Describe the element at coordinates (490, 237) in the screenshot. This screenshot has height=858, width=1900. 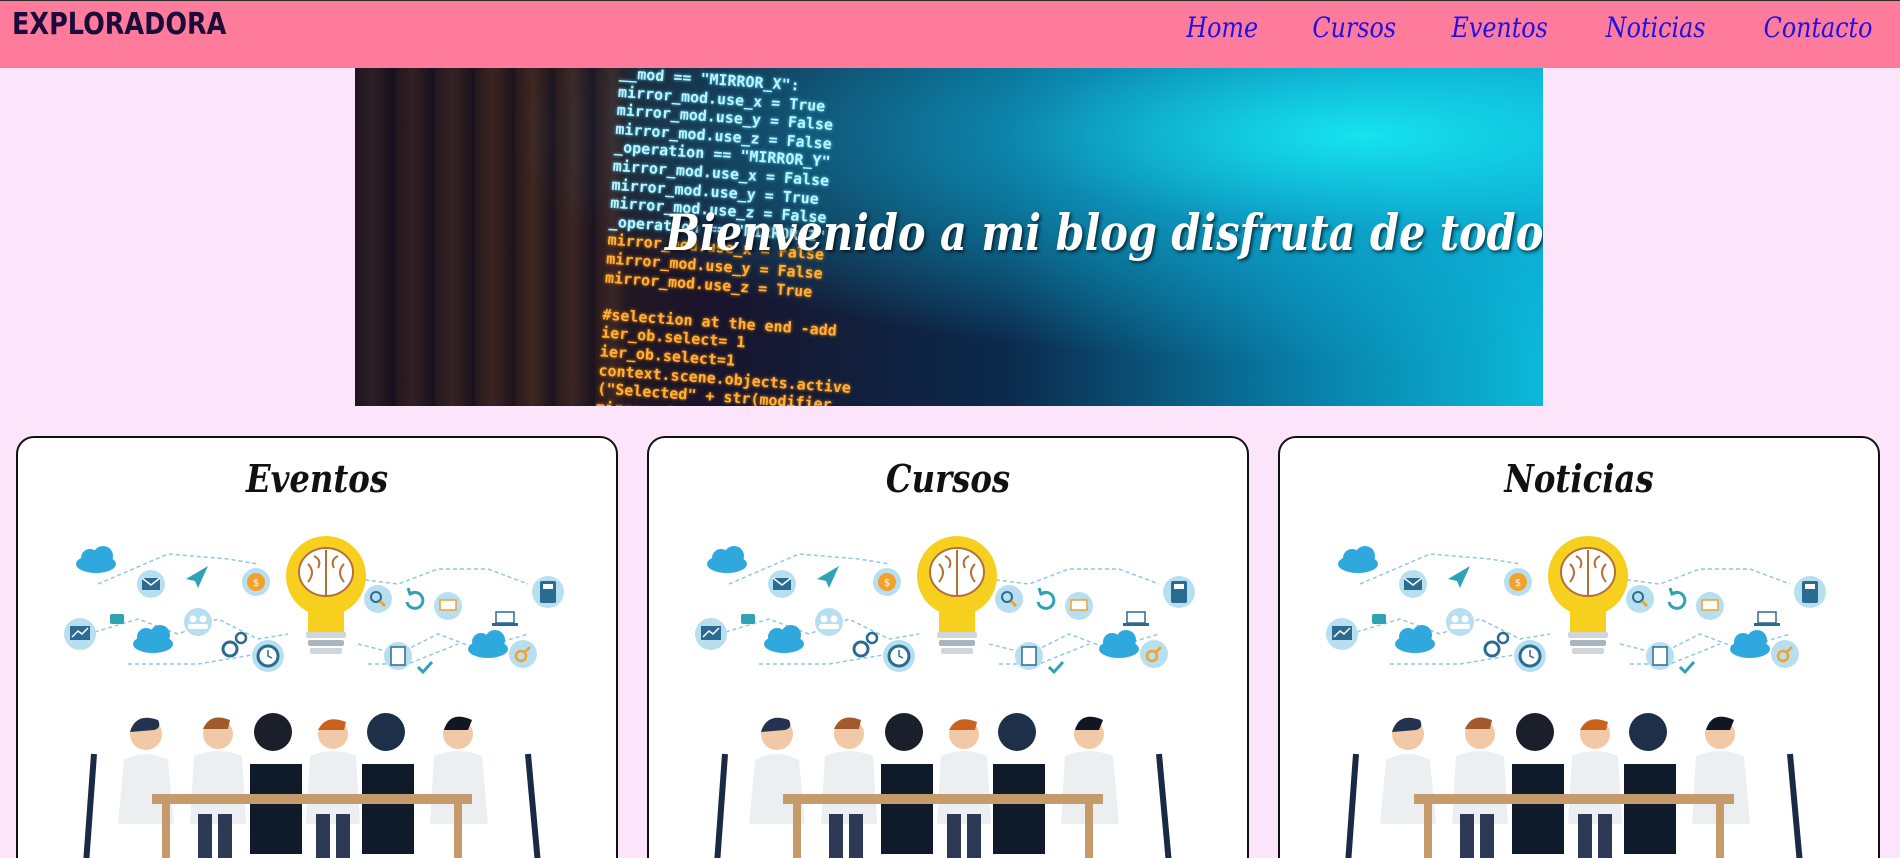
I see `hero-bg-blur` at that location.